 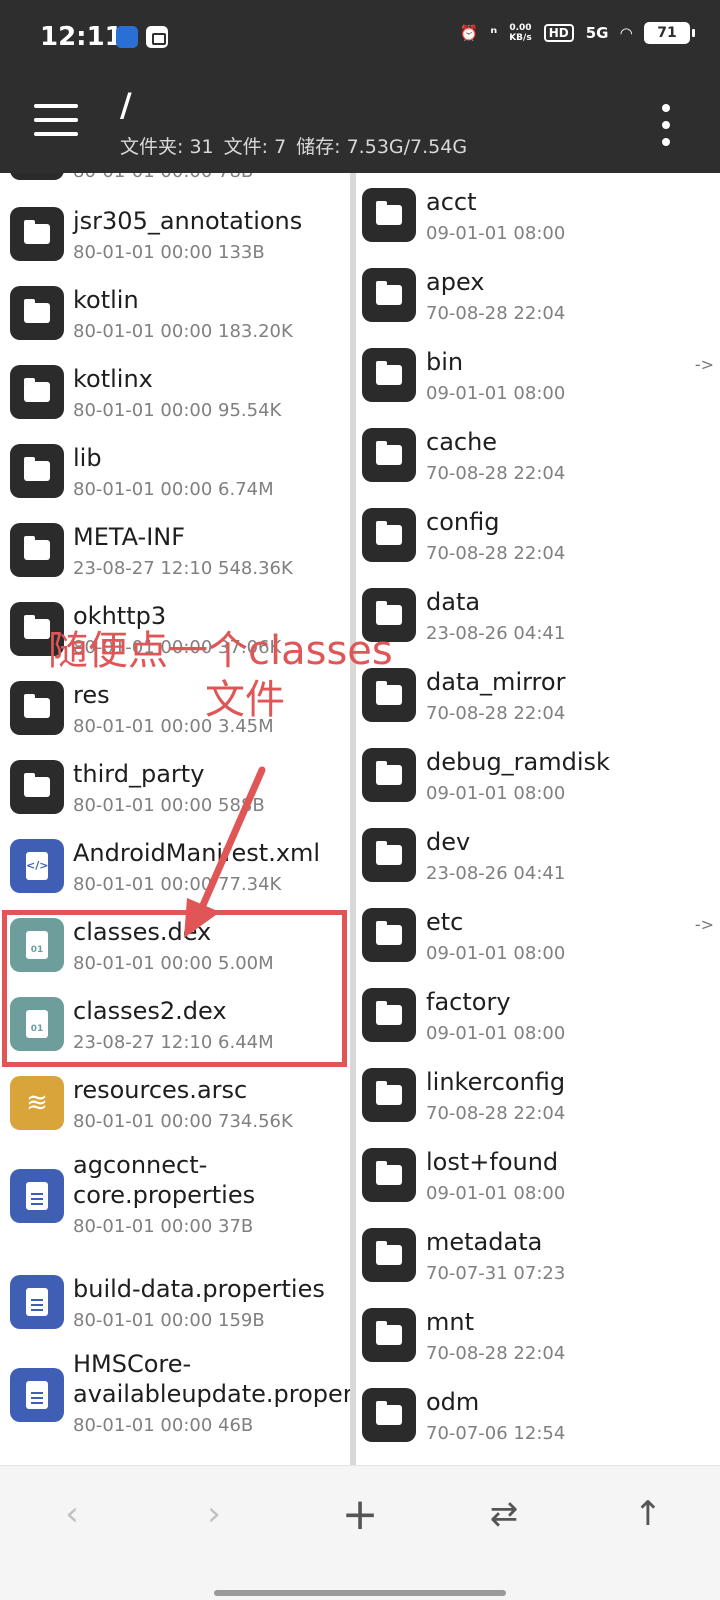 I want to click on list-item: bin 09-01-01 08:00 ->, so click(x=541, y=377).